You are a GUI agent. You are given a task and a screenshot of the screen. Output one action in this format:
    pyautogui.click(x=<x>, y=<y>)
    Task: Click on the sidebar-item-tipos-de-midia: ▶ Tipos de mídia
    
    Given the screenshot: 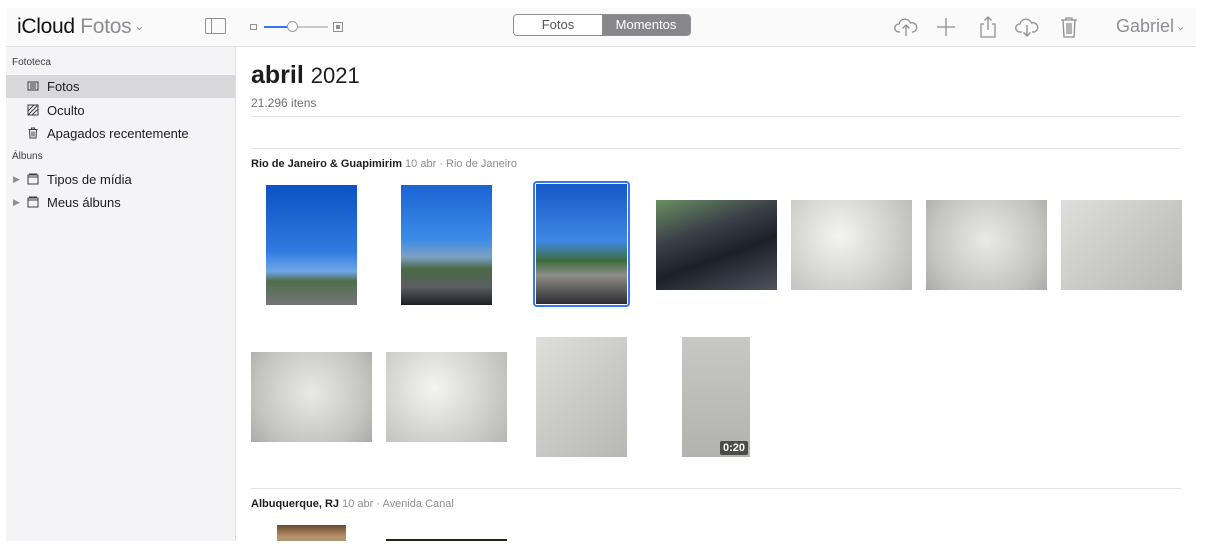 What is the action you would take?
    pyautogui.click(x=120, y=179)
    